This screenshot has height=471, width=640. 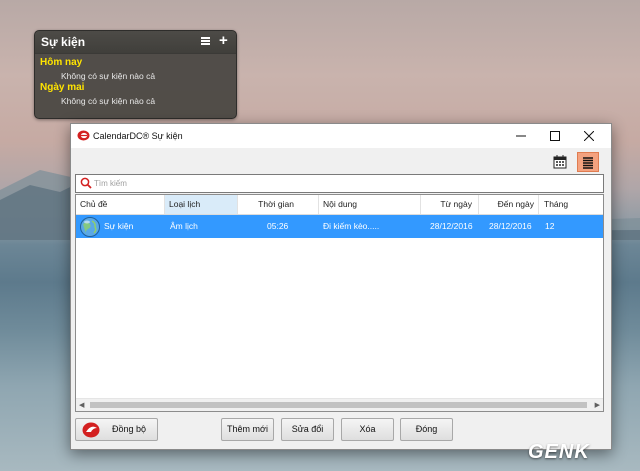 I want to click on column-header-time: Thời gian, so click(x=278, y=204).